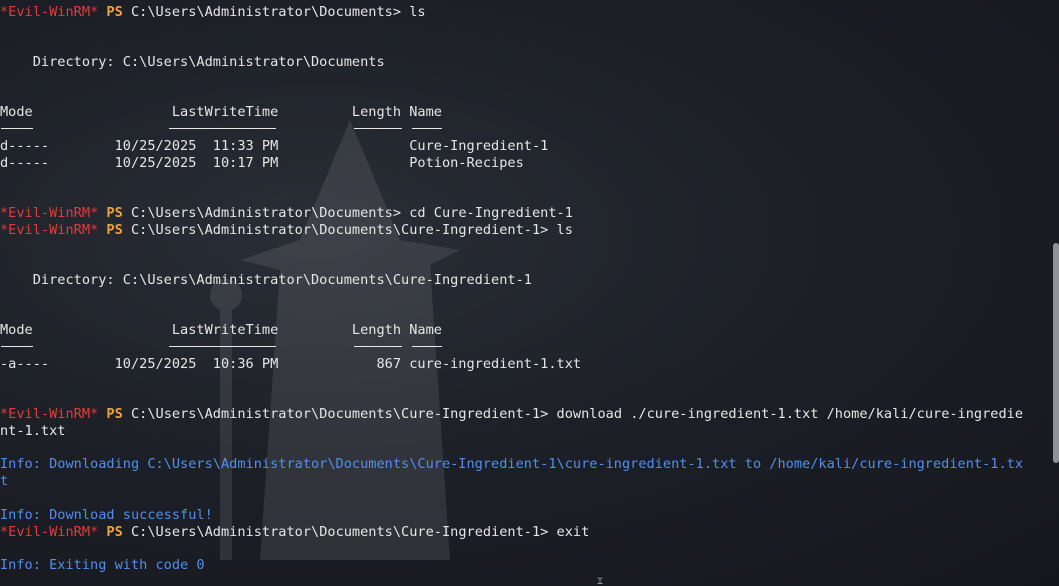 The width and height of the screenshot is (1059, 586). I want to click on text-cursor-icon: ⌶, so click(600, 581).